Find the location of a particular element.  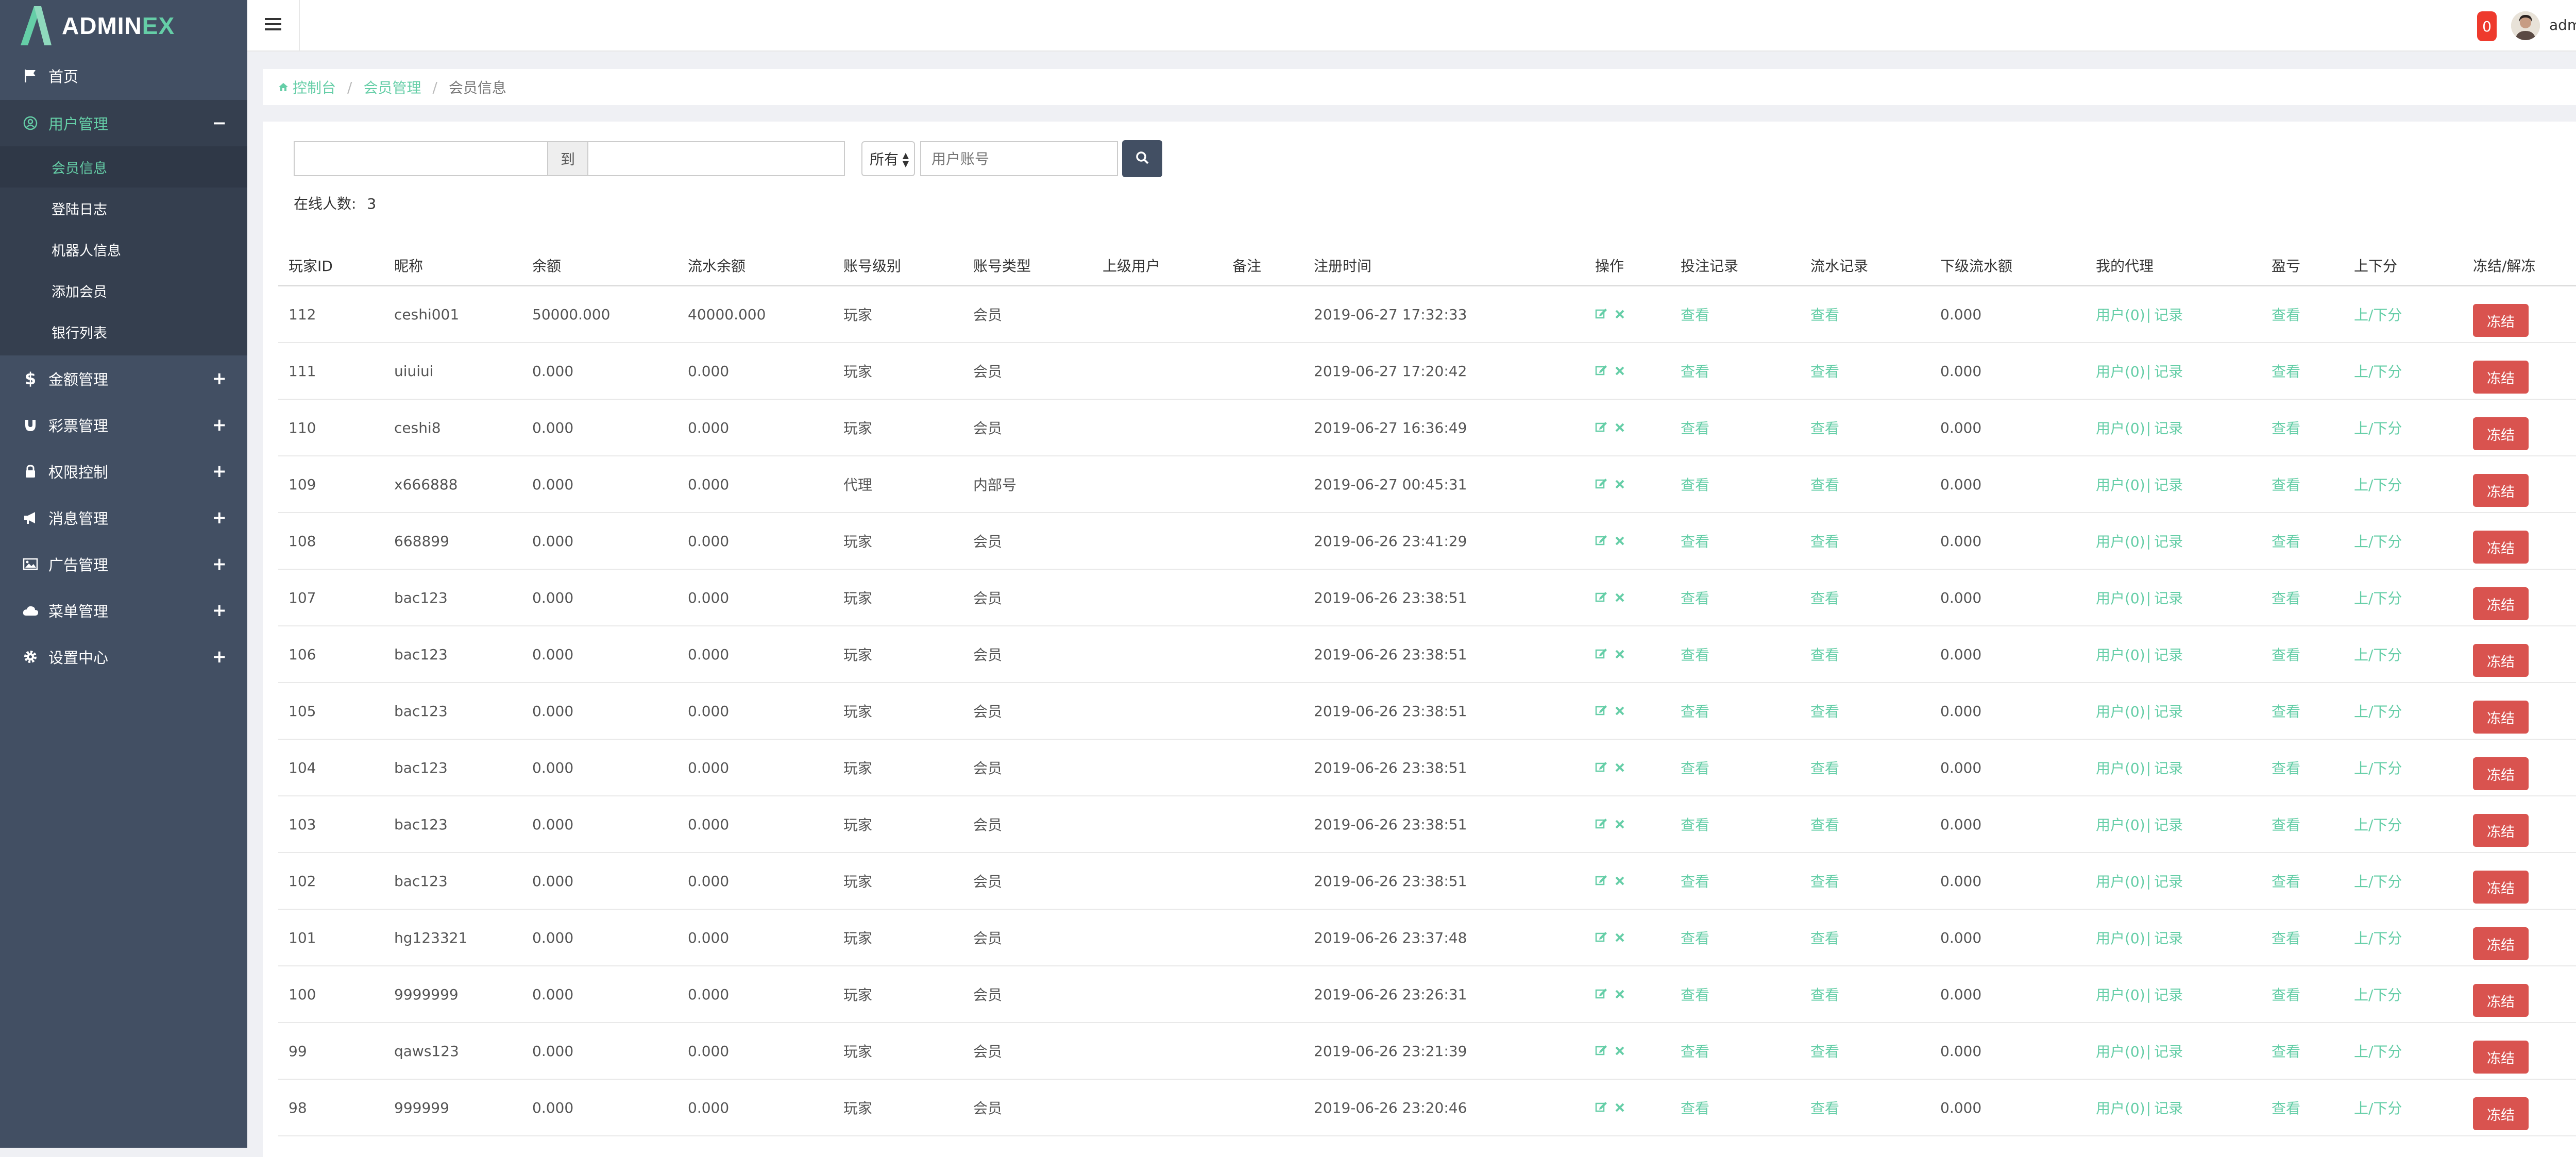

level-select: 所有 ▲ ▼ is located at coordinates (888, 159).